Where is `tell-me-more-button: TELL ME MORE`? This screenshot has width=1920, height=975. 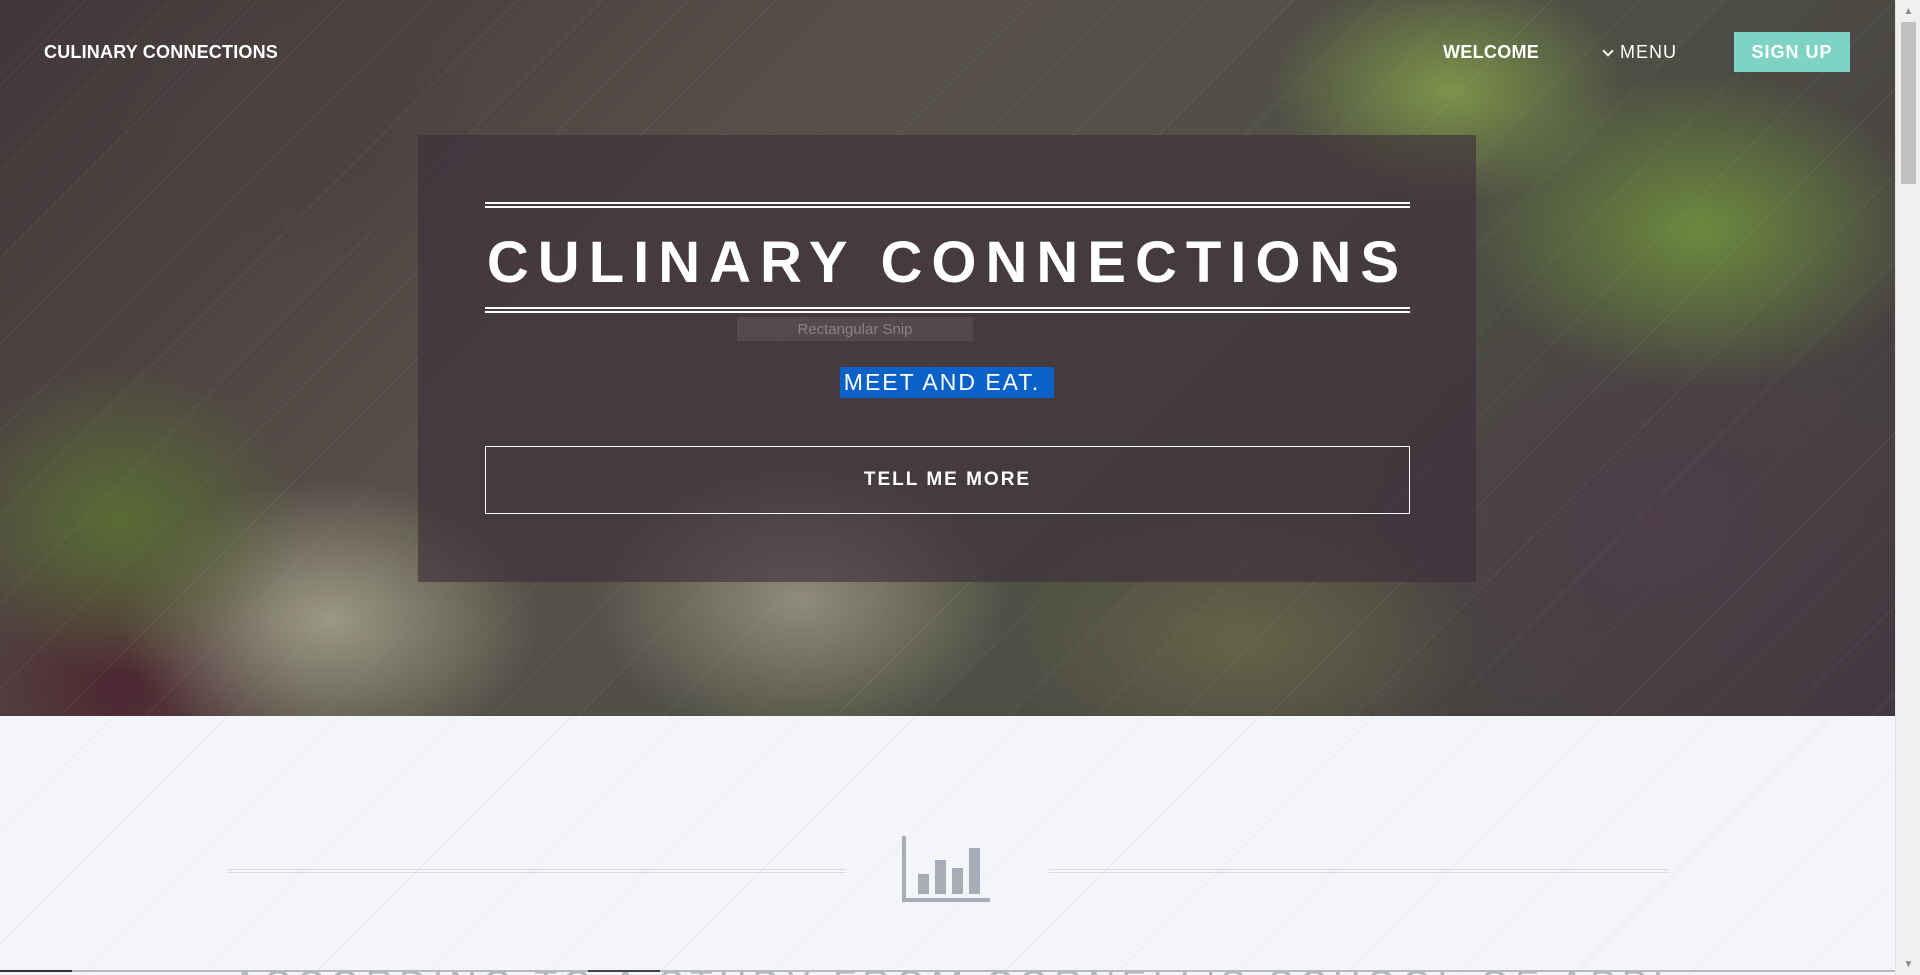 tell-me-more-button: TELL ME MORE is located at coordinates (947, 480).